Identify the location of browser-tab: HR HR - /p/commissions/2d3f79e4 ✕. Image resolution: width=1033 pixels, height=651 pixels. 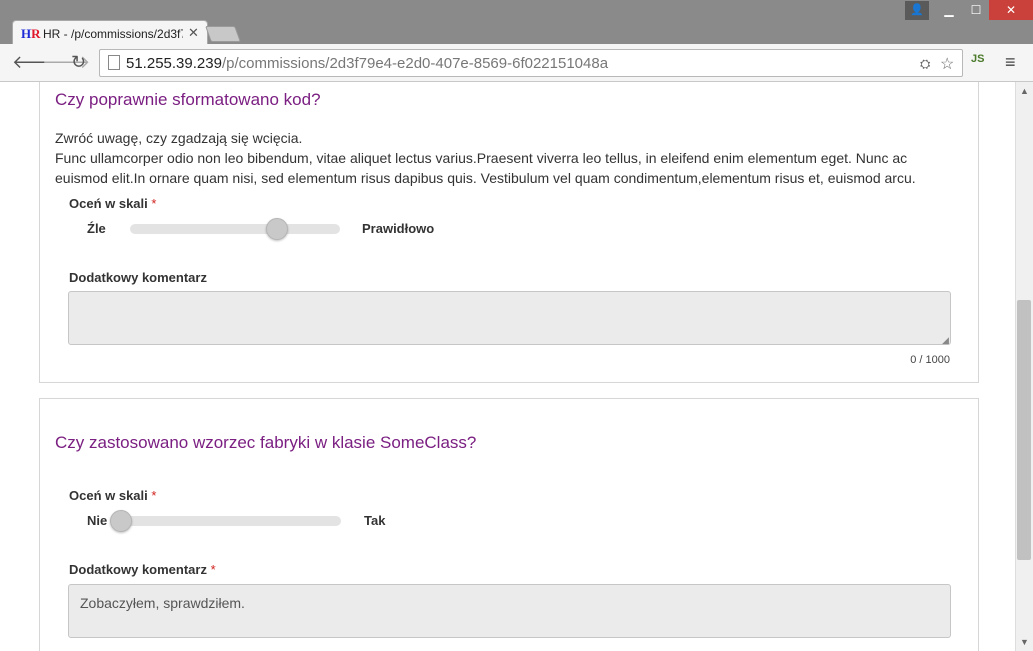
(110, 33).